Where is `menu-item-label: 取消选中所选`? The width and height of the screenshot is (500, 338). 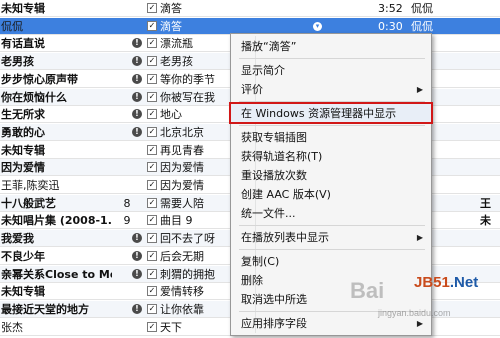
menu-item-label: 取消选中所选 is located at coordinates (274, 299).